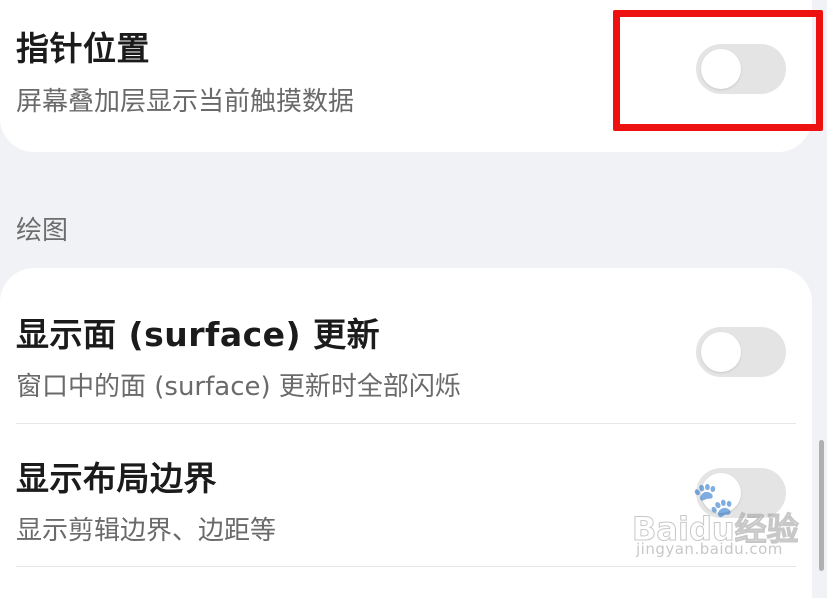  Describe the element at coordinates (146, 531) in the screenshot. I see `show-layout-bounds-subtitle: 显示剪辑边界、边距等` at that location.